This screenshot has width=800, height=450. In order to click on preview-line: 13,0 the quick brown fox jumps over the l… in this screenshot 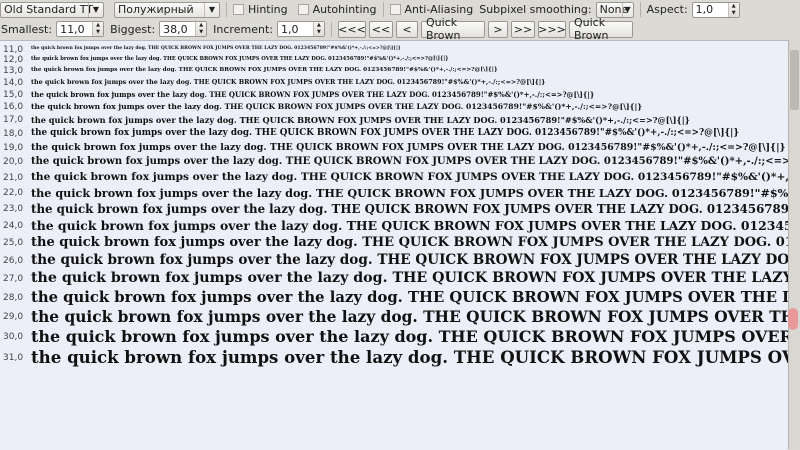, I will do `click(394, 70)`.